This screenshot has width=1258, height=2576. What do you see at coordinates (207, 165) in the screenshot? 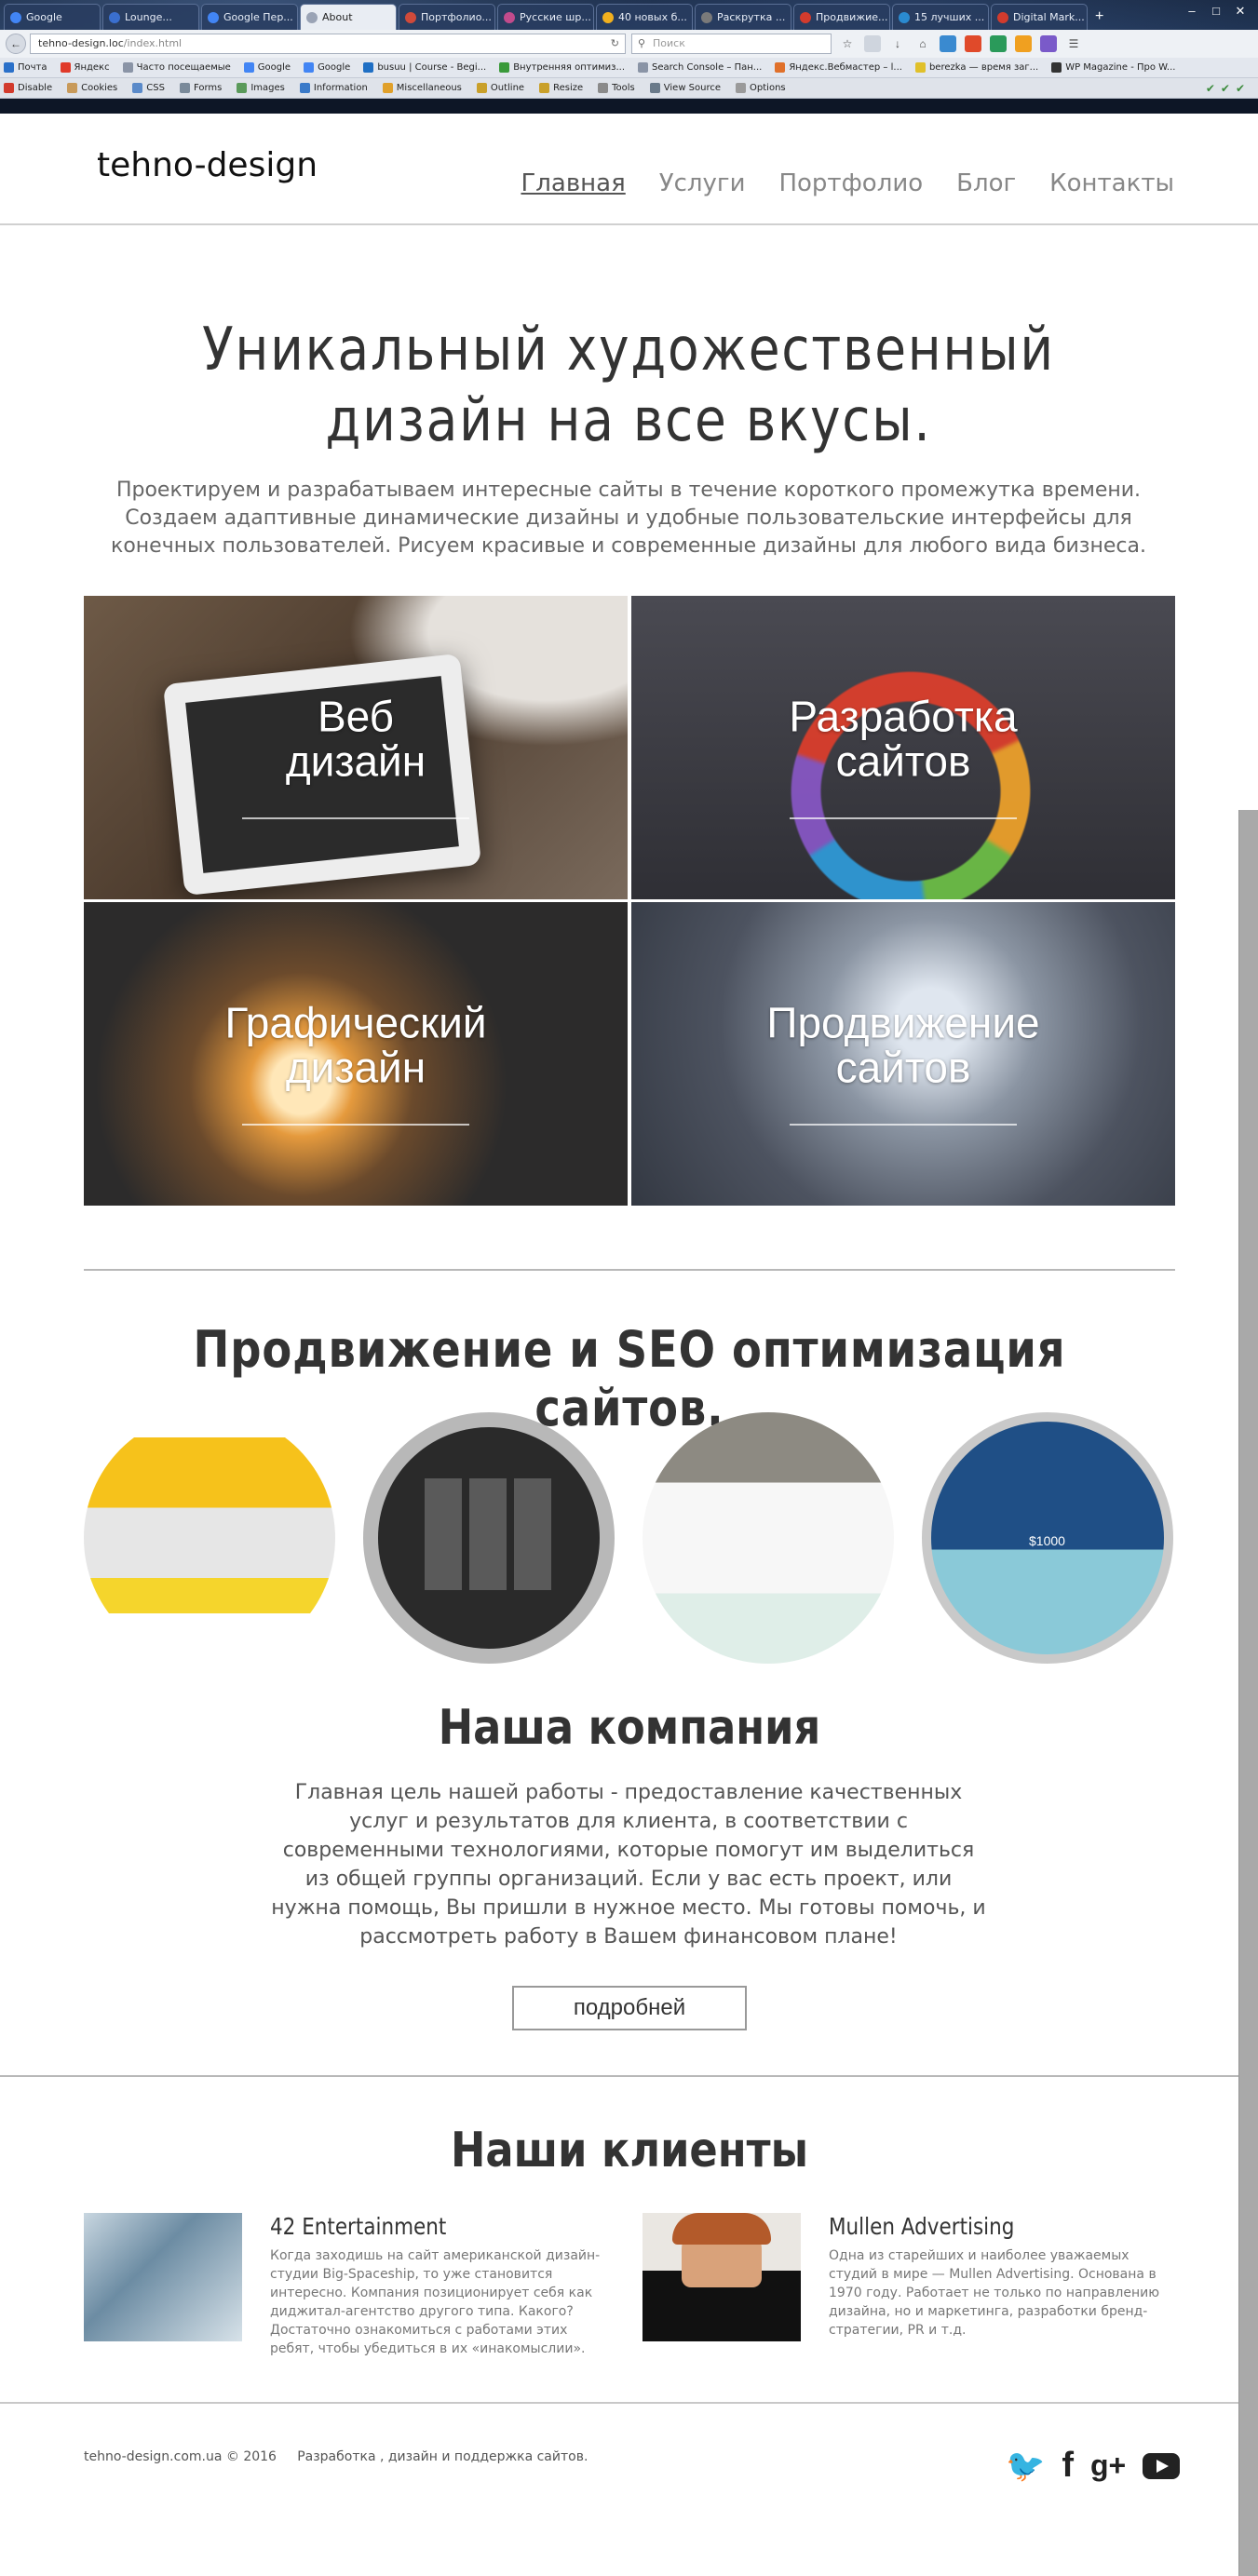
I see `site-logo: tehno-design` at bounding box center [207, 165].